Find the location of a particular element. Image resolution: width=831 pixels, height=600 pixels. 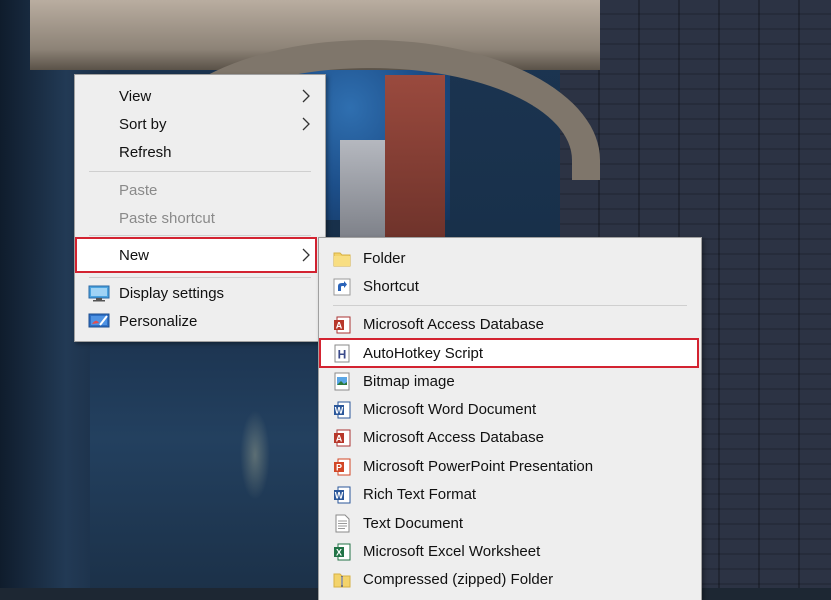

menu-item-paste-shortcut: Paste shortcut is located at coordinates (200, 218).